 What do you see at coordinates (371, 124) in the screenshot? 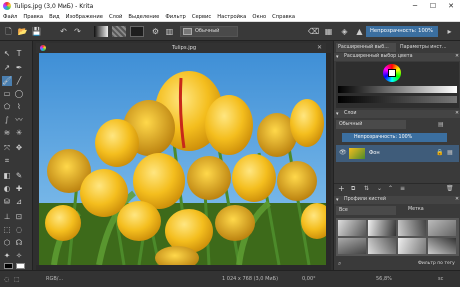
I see `layer-blend-select: Обычный` at bounding box center [371, 124].